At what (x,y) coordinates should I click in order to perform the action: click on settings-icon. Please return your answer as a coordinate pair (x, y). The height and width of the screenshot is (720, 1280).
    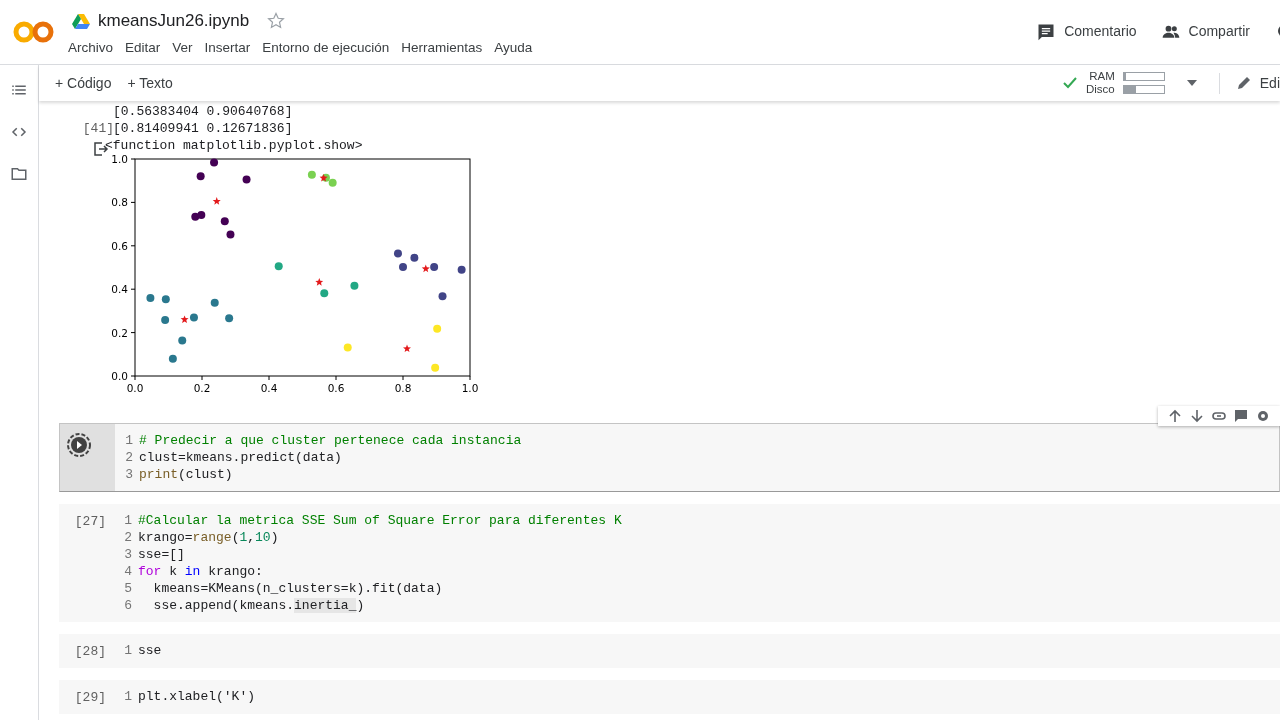
    Looking at the image, I should click on (1263, 416).